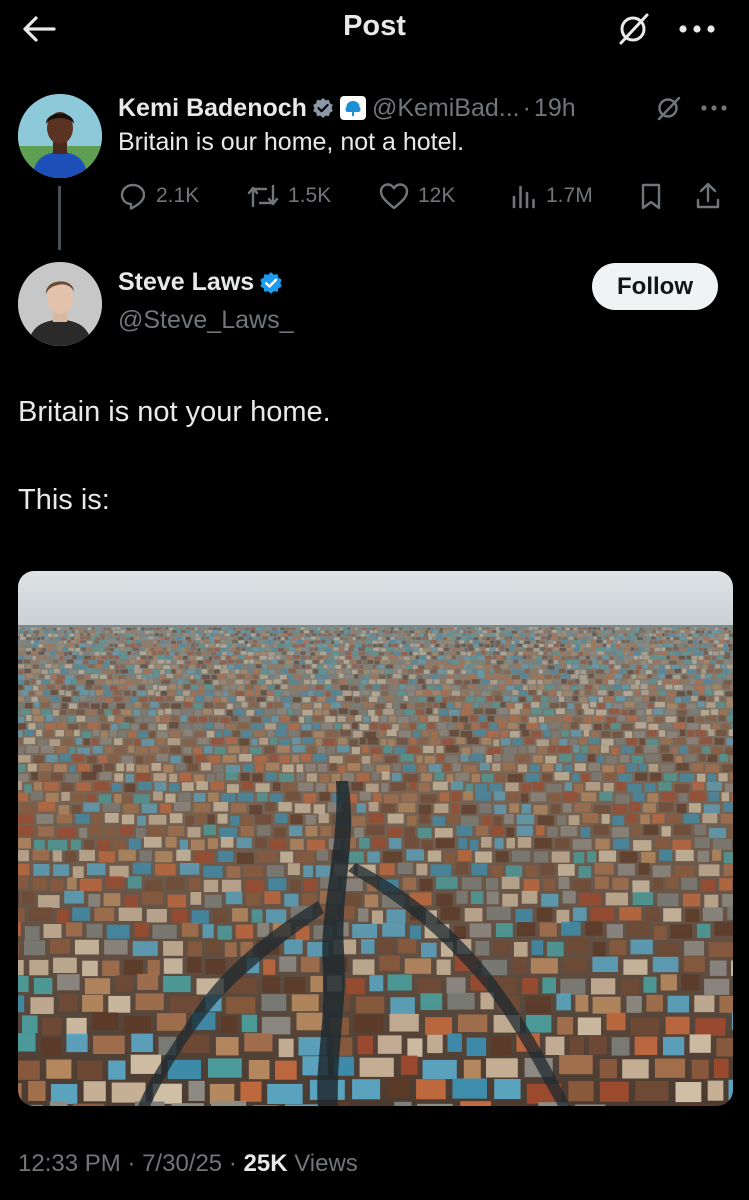  What do you see at coordinates (291, 142) in the screenshot?
I see `quoted-tweet-text: Britain is our home, not a hotel.` at bounding box center [291, 142].